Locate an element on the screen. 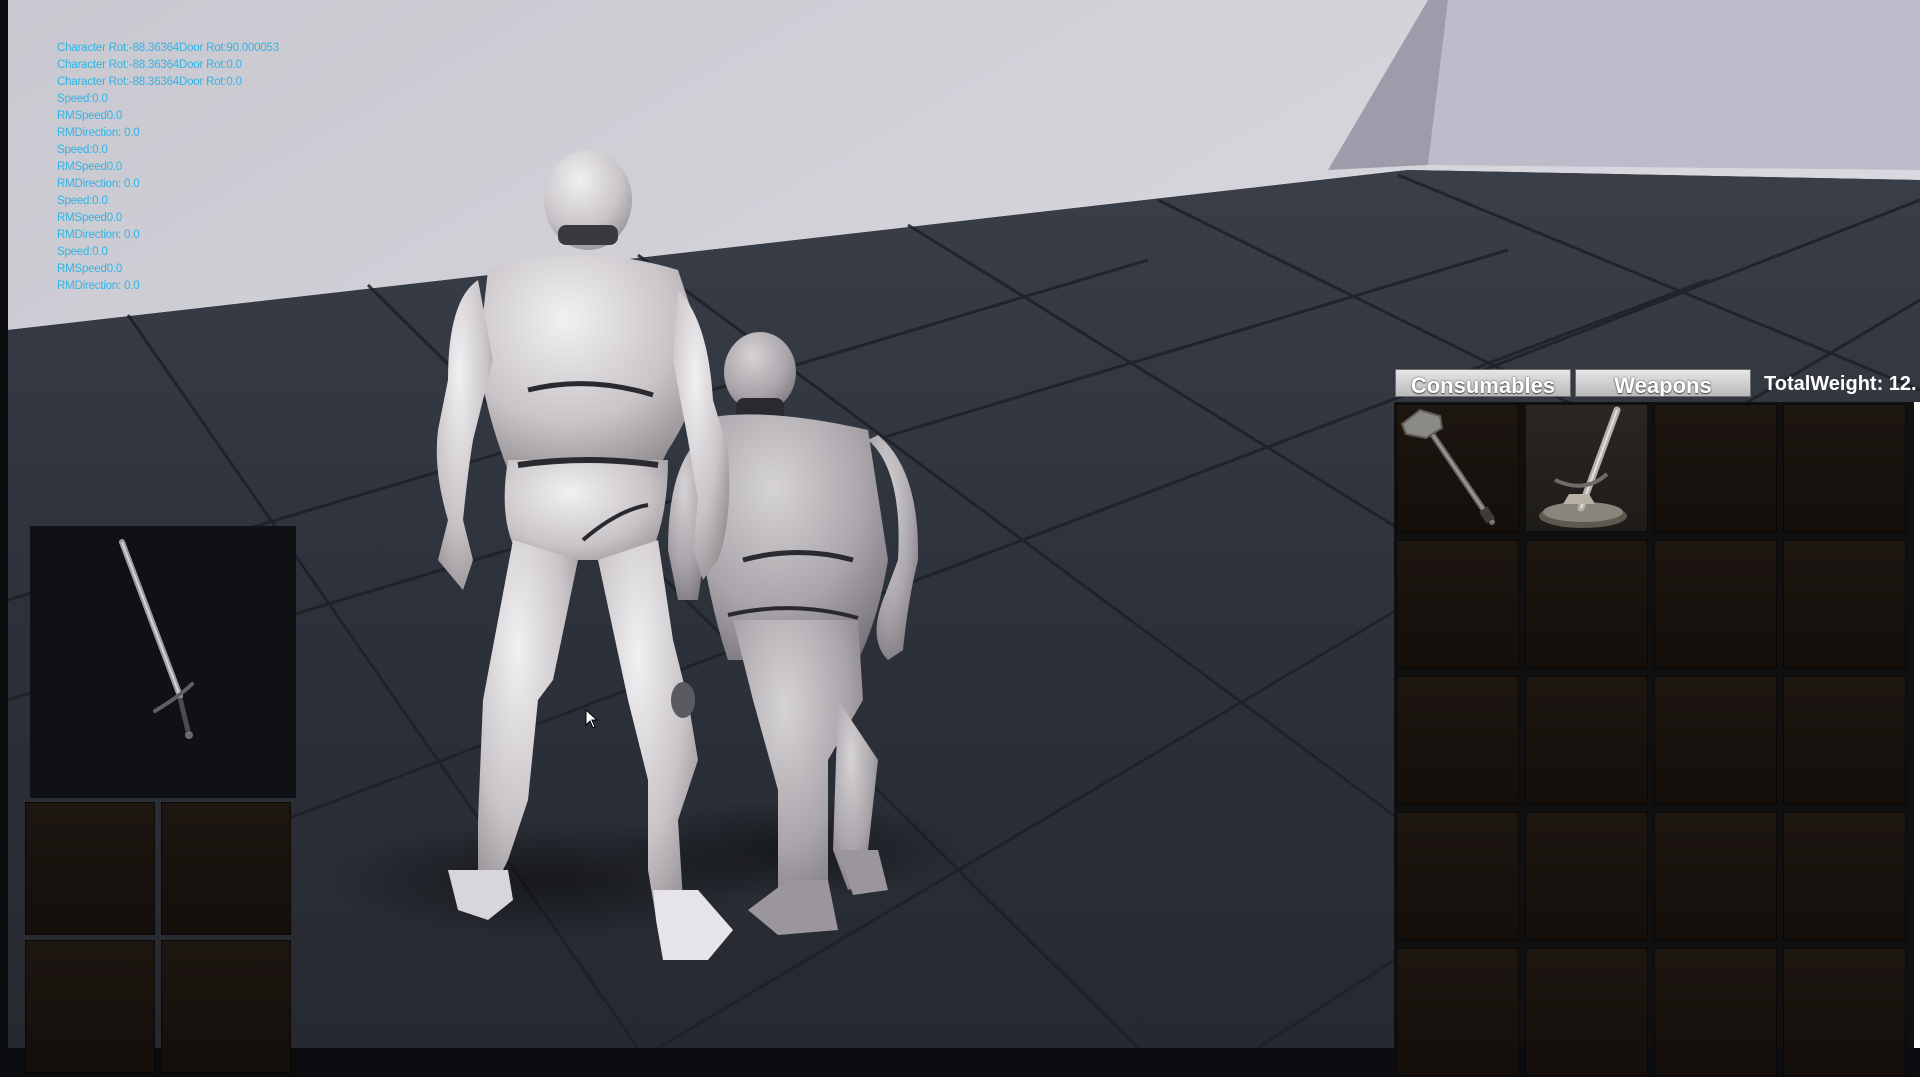 The width and height of the screenshot is (1920, 1077). inventory-tabs: Consumables Weapons TotalWeight: 12. is located at coordinates (1657, 384).